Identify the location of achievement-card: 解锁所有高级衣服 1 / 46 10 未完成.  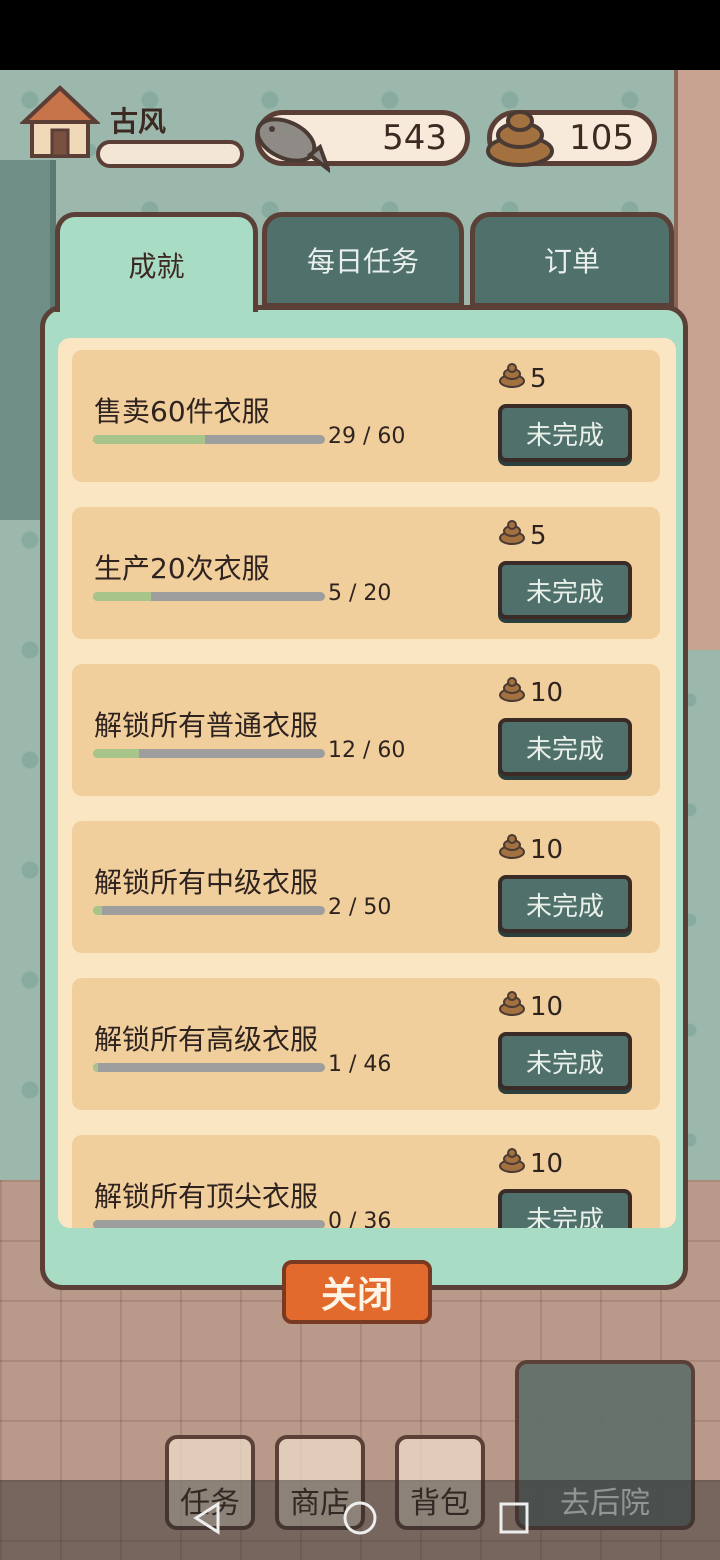
(366, 1044).